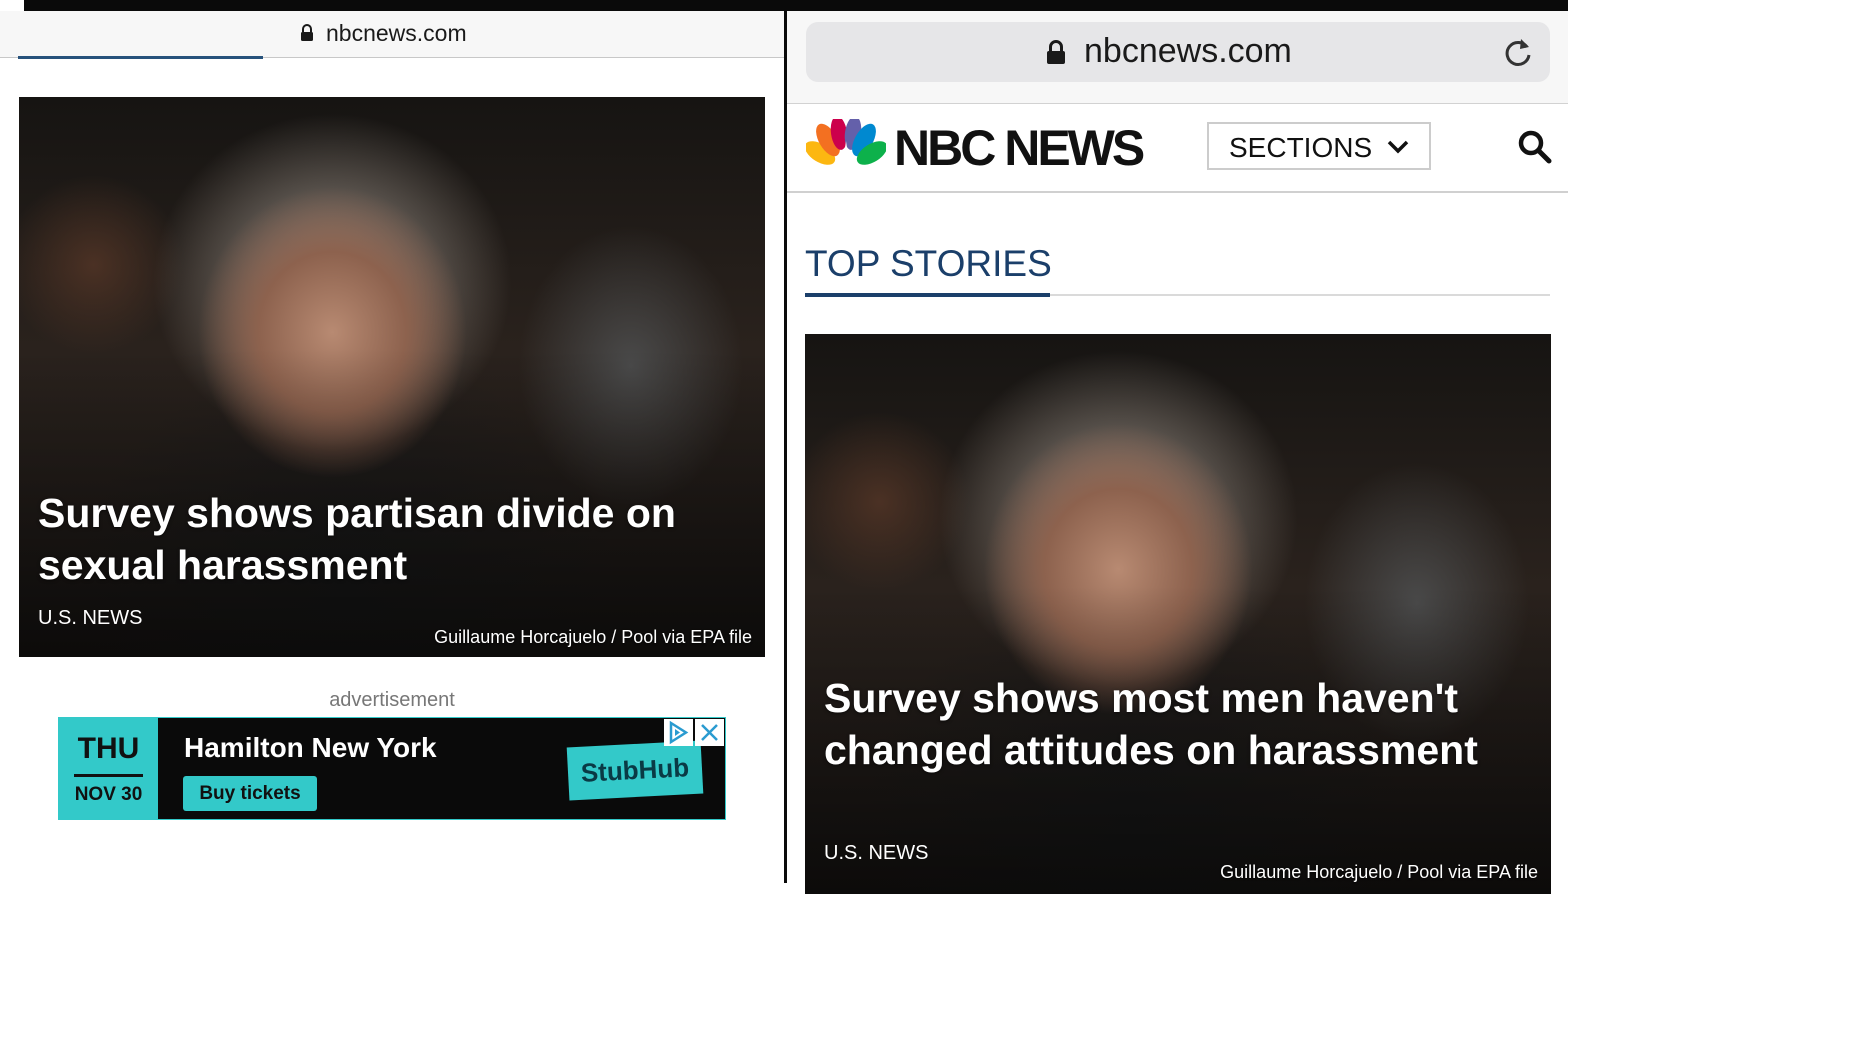 Image resolution: width=1862 pixels, height=1048 pixels. Describe the element at coordinates (108, 794) in the screenshot. I see `ad-date: NOV 30` at that location.